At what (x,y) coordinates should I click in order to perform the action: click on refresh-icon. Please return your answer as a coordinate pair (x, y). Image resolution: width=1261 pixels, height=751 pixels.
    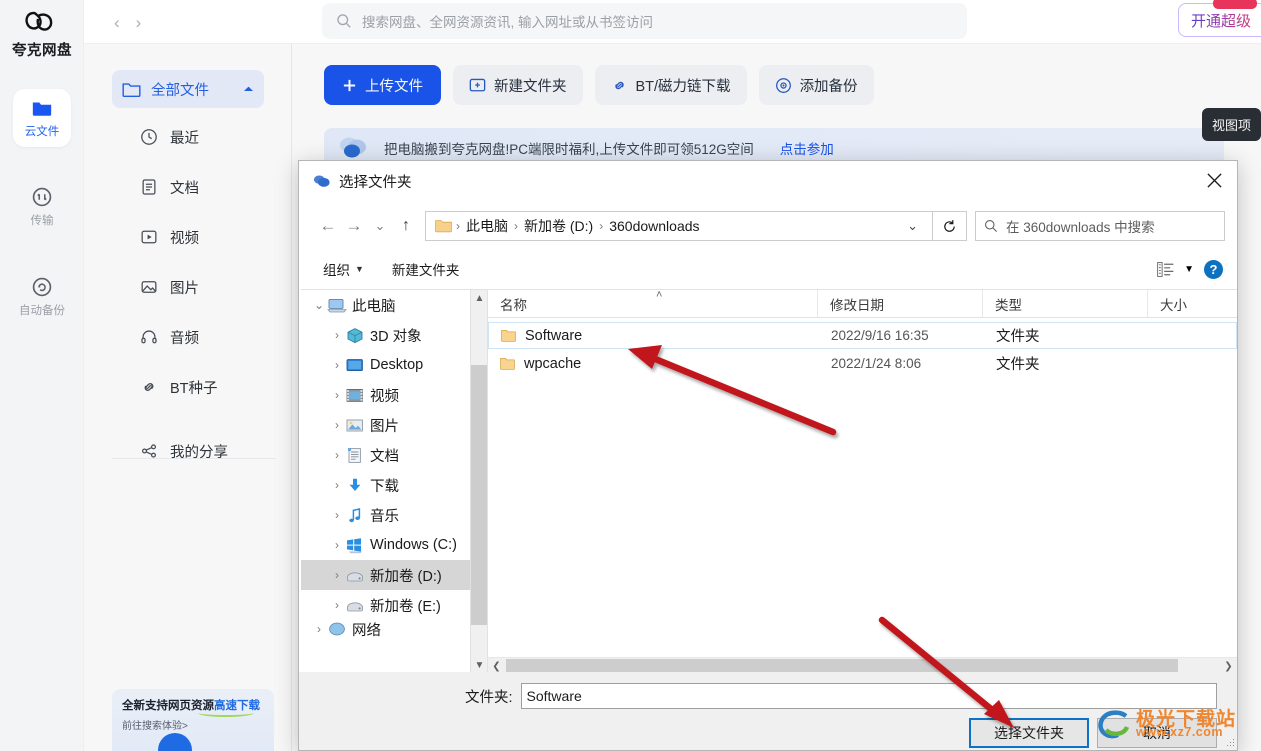
    Looking at the image, I should click on (949, 225).